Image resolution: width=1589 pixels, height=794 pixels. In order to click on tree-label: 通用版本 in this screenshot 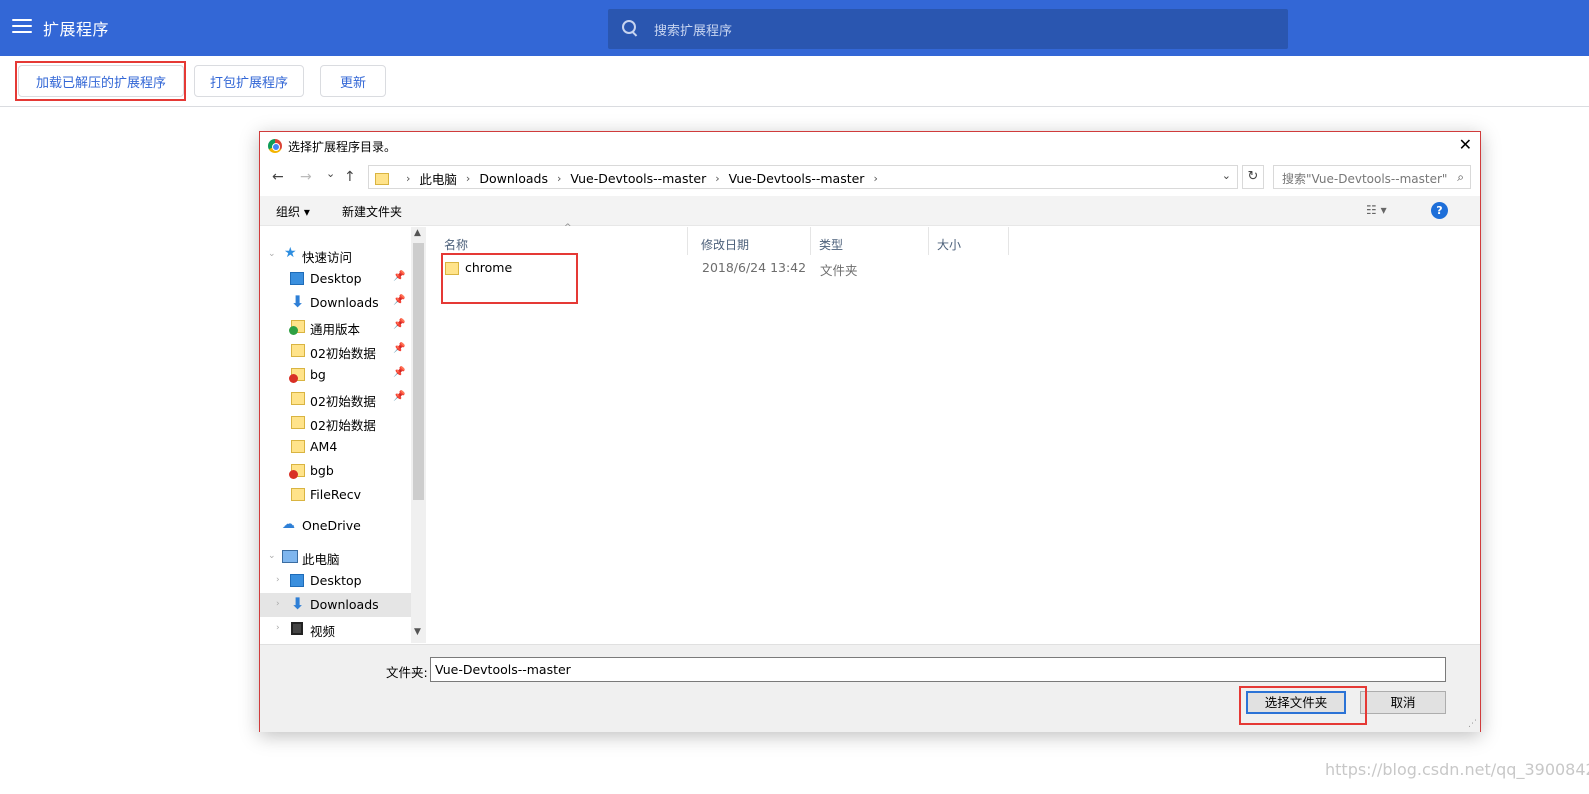, I will do `click(335, 329)`.